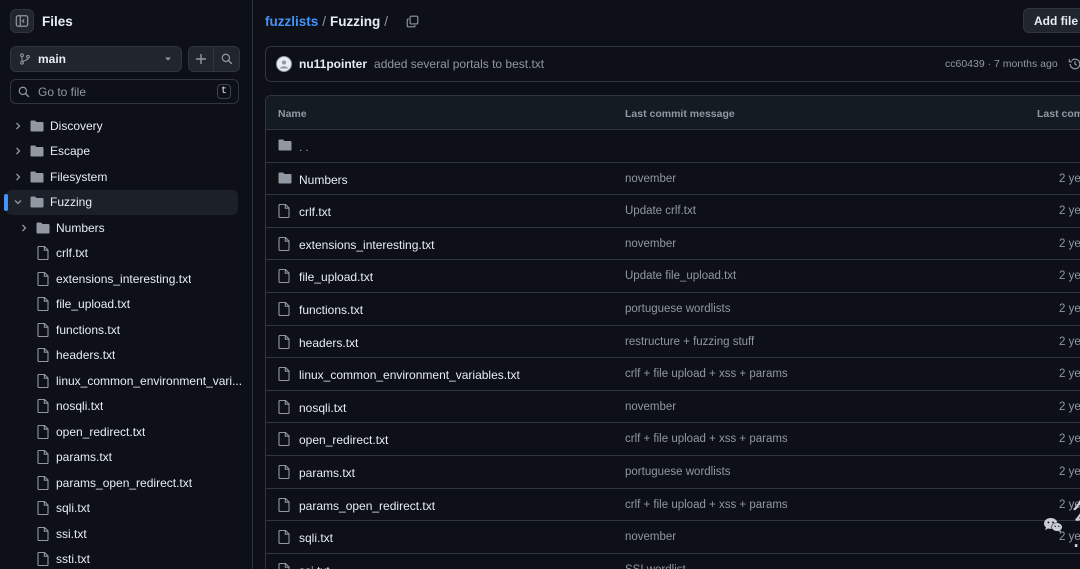 This screenshot has height=569, width=1080. Describe the element at coordinates (224, 91) in the screenshot. I see `keyboard-shortcut-hint: t` at that location.